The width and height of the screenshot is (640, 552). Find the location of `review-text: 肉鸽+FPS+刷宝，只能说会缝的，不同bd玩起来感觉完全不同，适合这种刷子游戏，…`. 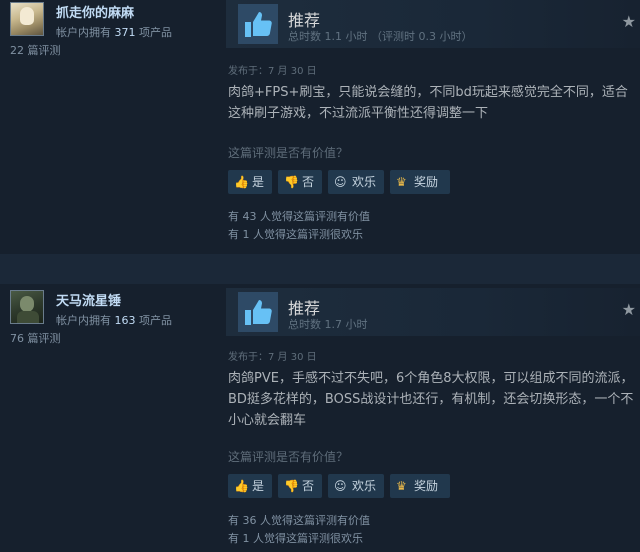

review-text: 肉鸽+FPS+刷宝，只能说会缝的，不同bd玩起来感觉完全不同，适合这种刷子游戏，… is located at coordinates (428, 103).